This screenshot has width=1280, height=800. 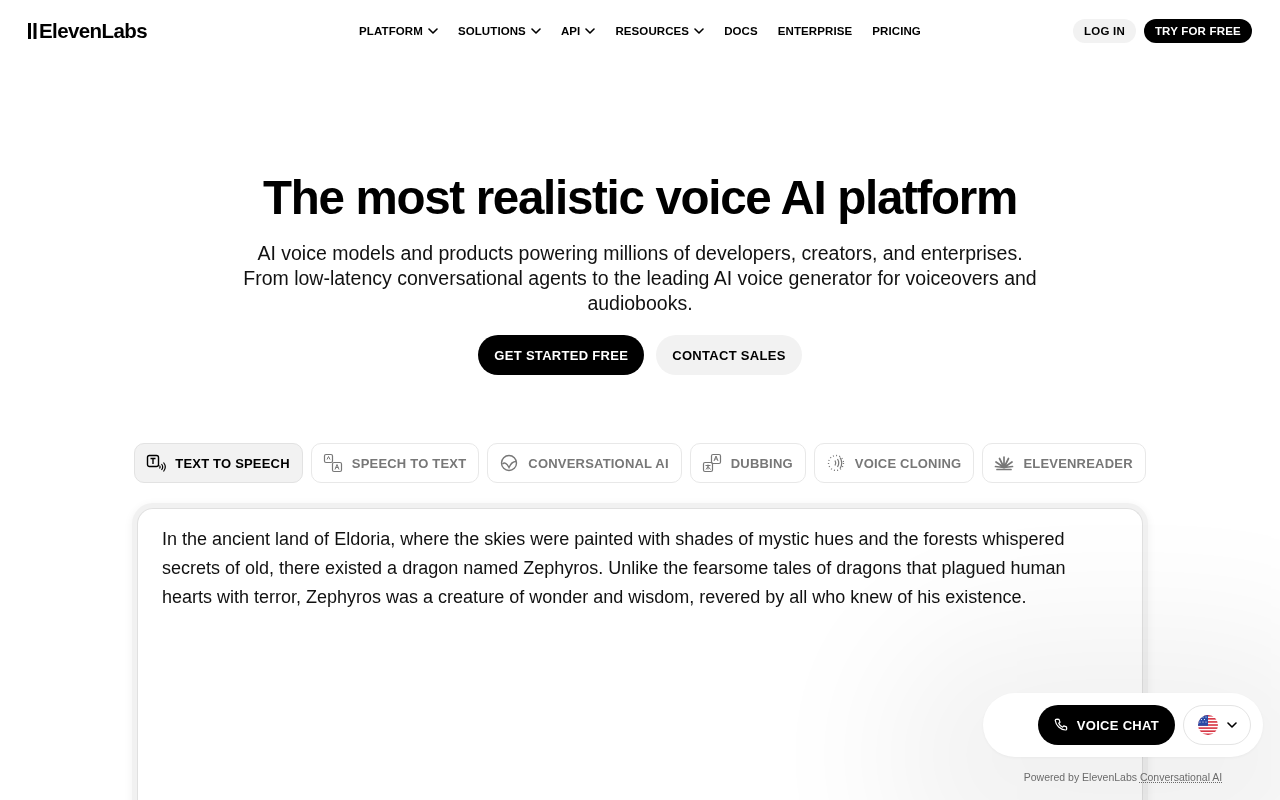 What do you see at coordinates (561, 355) in the screenshot?
I see `get-started-button: GET STARTED FREE` at bounding box center [561, 355].